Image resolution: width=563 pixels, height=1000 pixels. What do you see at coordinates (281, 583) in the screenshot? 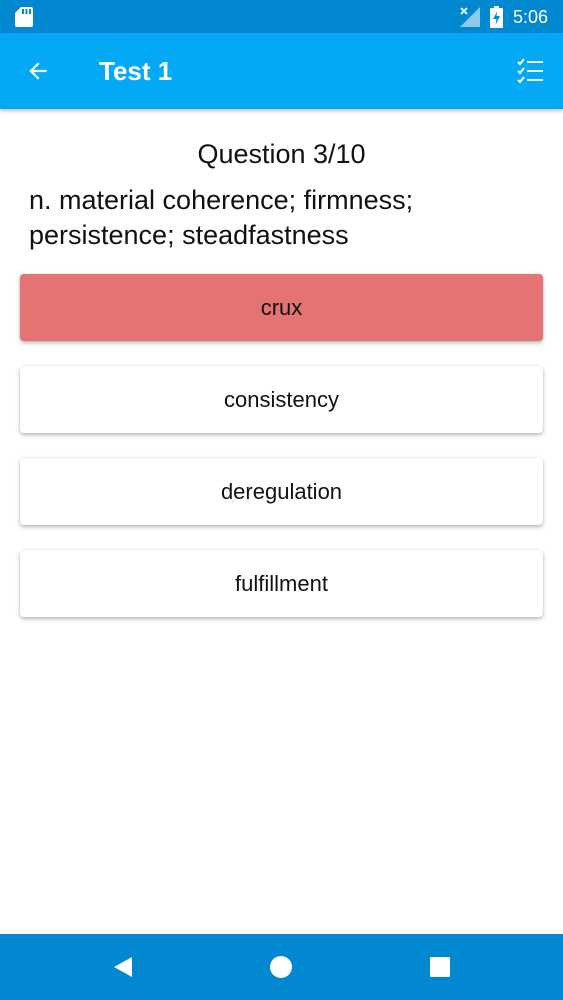
I see `answer-option-4: fulfillment` at bounding box center [281, 583].